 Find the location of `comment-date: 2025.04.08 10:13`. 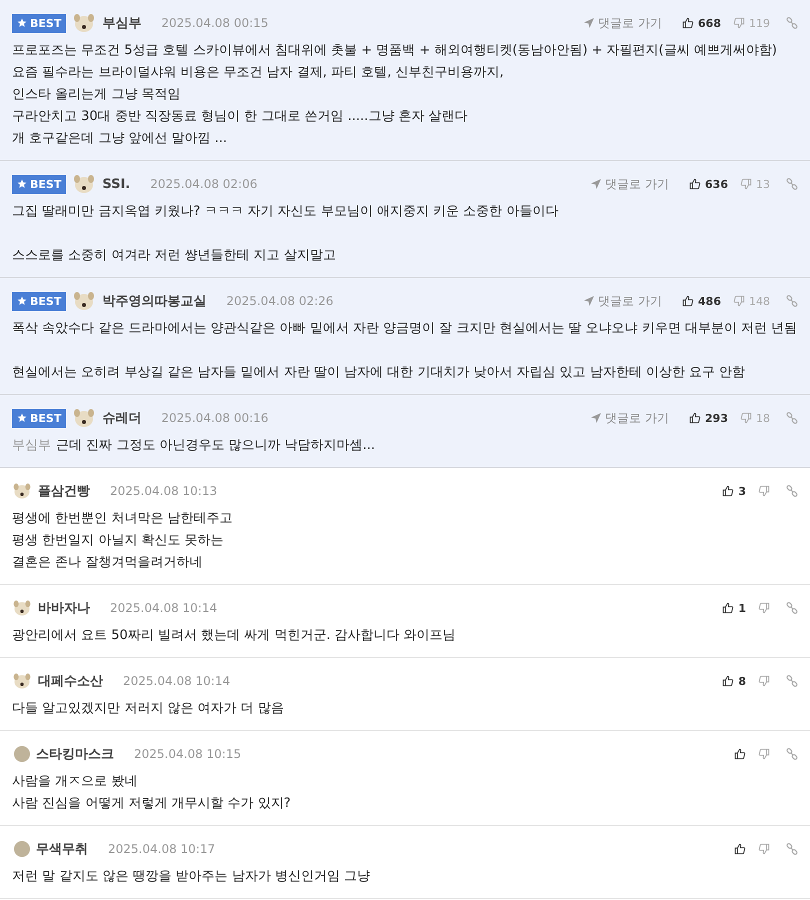

comment-date: 2025.04.08 10:13 is located at coordinates (164, 491).